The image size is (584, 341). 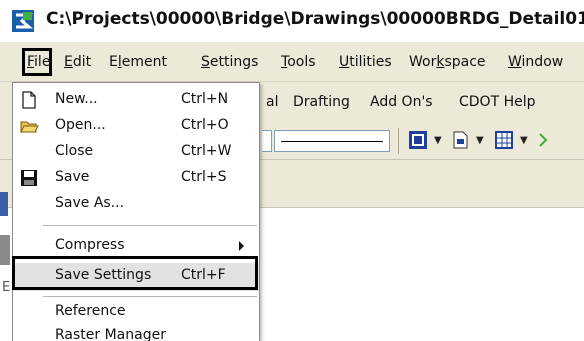 I want to click on menu-item-reference: Reference, so click(x=136, y=312).